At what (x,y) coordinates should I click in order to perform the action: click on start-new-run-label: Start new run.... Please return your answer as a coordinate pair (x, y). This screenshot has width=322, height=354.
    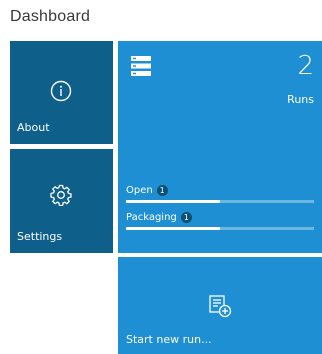
    Looking at the image, I should click on (169, 339).